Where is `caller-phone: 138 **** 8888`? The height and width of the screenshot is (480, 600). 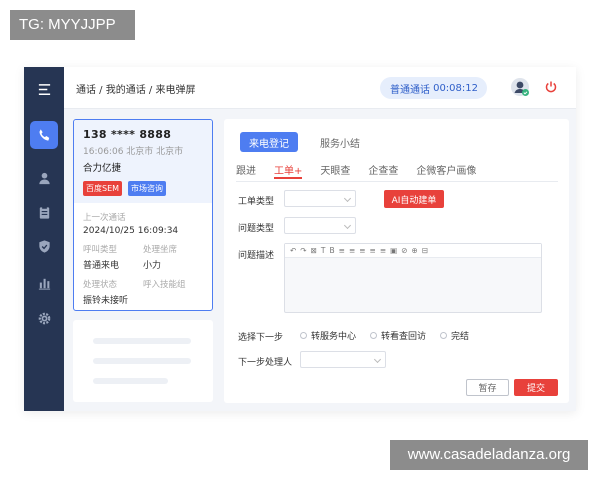 caller-phone: 138 **** 8888 is located at coordinates (127, 134).